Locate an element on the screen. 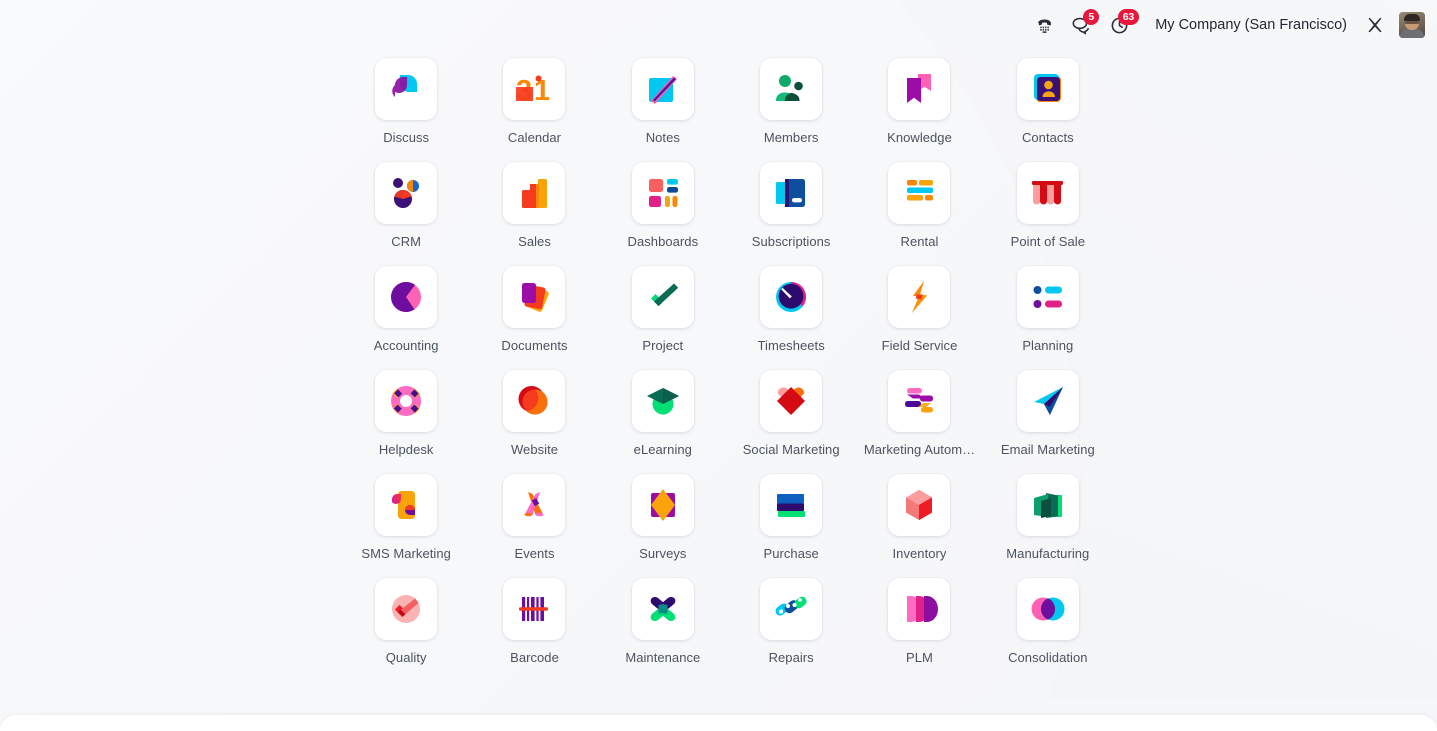 The height and width of the screenshot is (731, 1437). app-tile-elearning: eLearning is located at coordinates (663, 411).